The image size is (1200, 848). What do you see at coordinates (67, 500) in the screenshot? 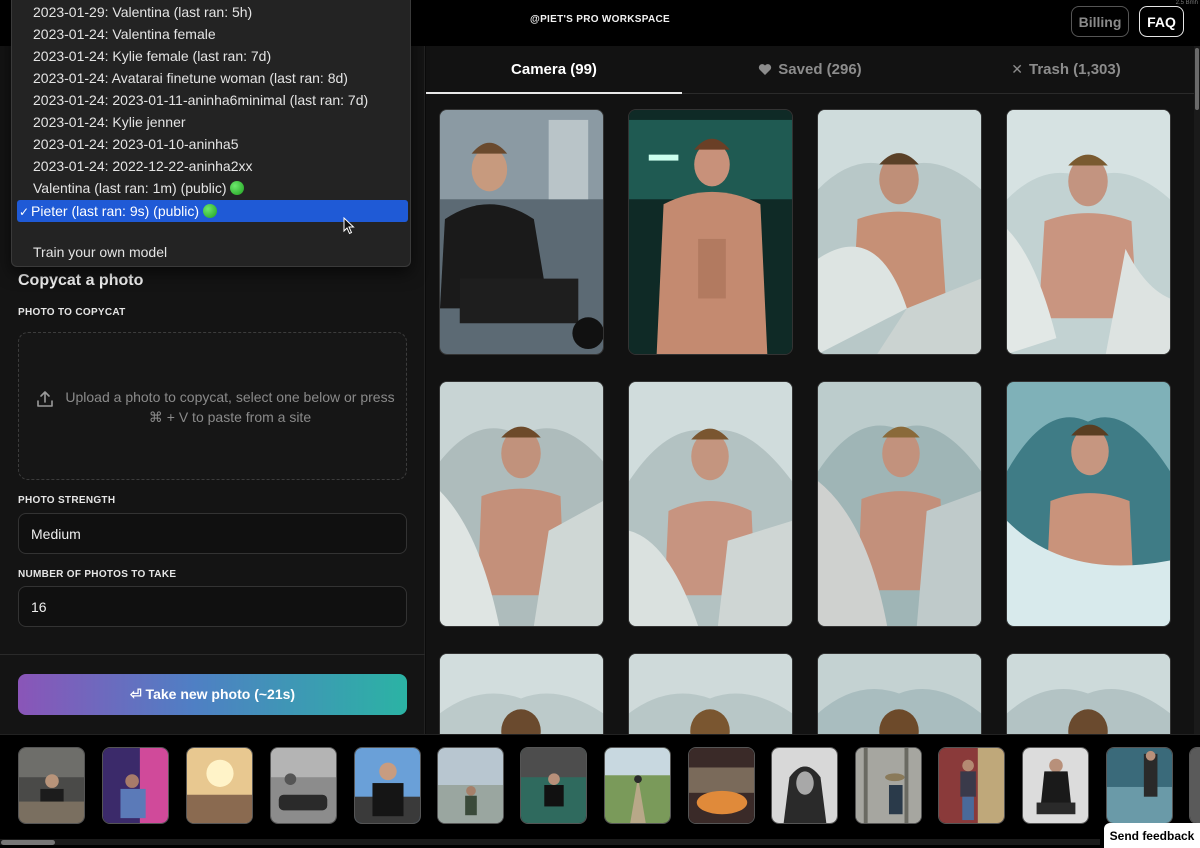
I see `photo-strength-label: PHOTO STRENGTH` at bounding box center [67, 500].